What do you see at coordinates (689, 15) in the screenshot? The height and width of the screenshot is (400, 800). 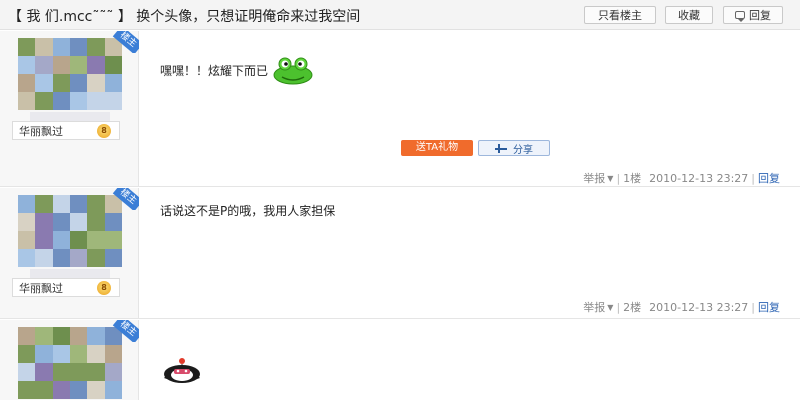 I see `favorite-button: 收藏` at bounding box center [689, 15].